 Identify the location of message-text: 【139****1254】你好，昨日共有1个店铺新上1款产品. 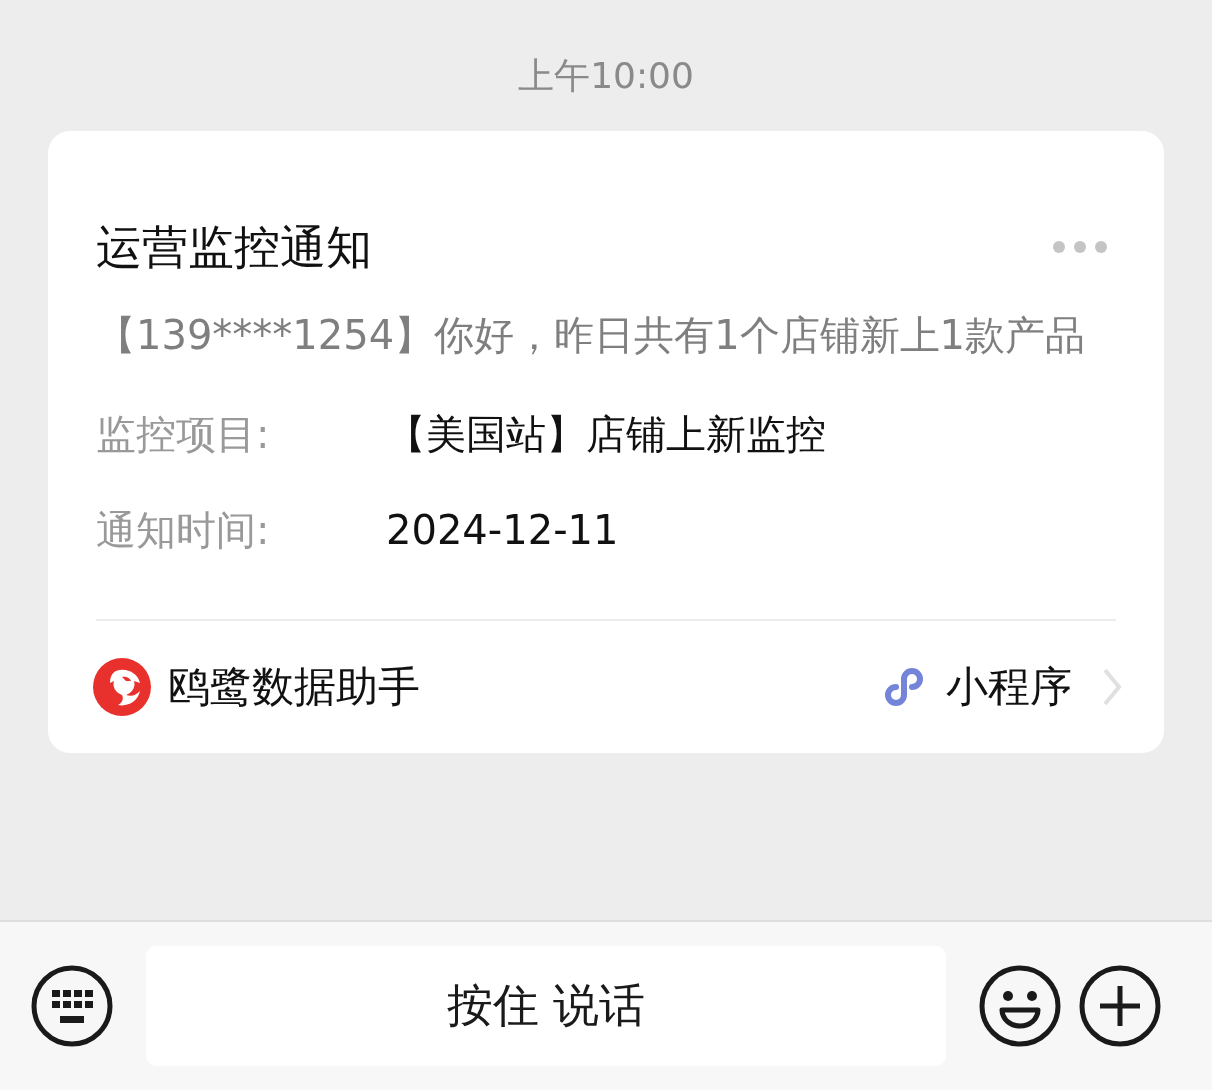
(591, 335).